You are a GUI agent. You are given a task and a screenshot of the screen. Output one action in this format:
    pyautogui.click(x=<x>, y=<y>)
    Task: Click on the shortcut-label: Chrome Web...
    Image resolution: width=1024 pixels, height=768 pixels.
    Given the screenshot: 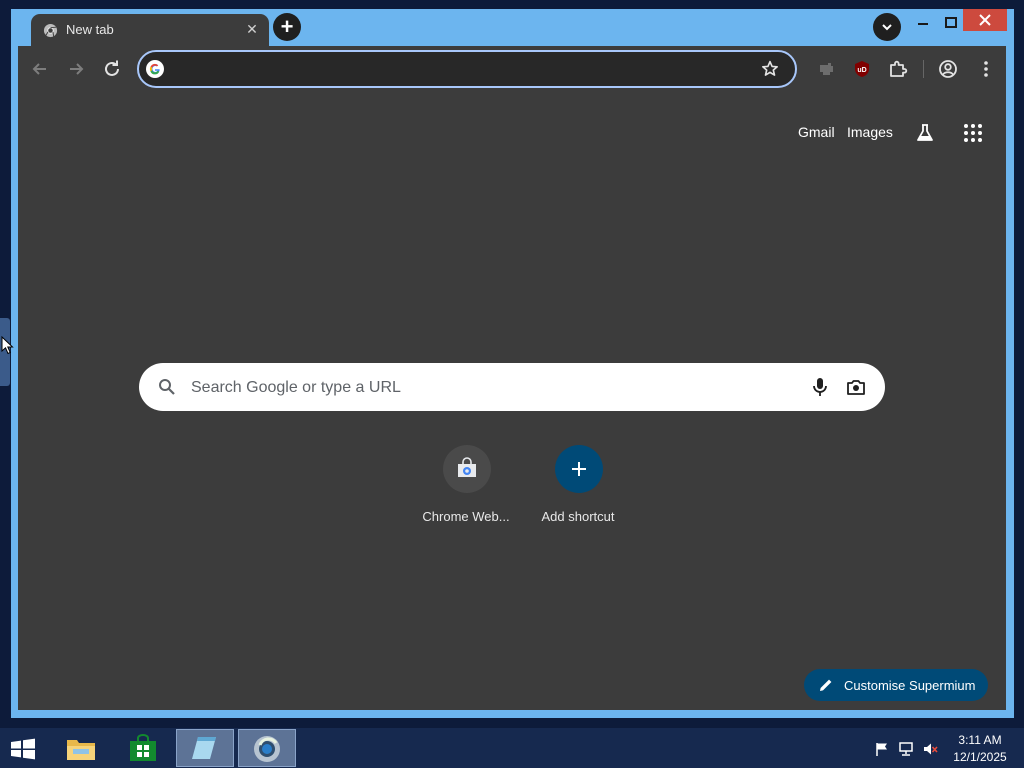 What is the action you would take?
    pyautogui.click(x=466, y=516)
    